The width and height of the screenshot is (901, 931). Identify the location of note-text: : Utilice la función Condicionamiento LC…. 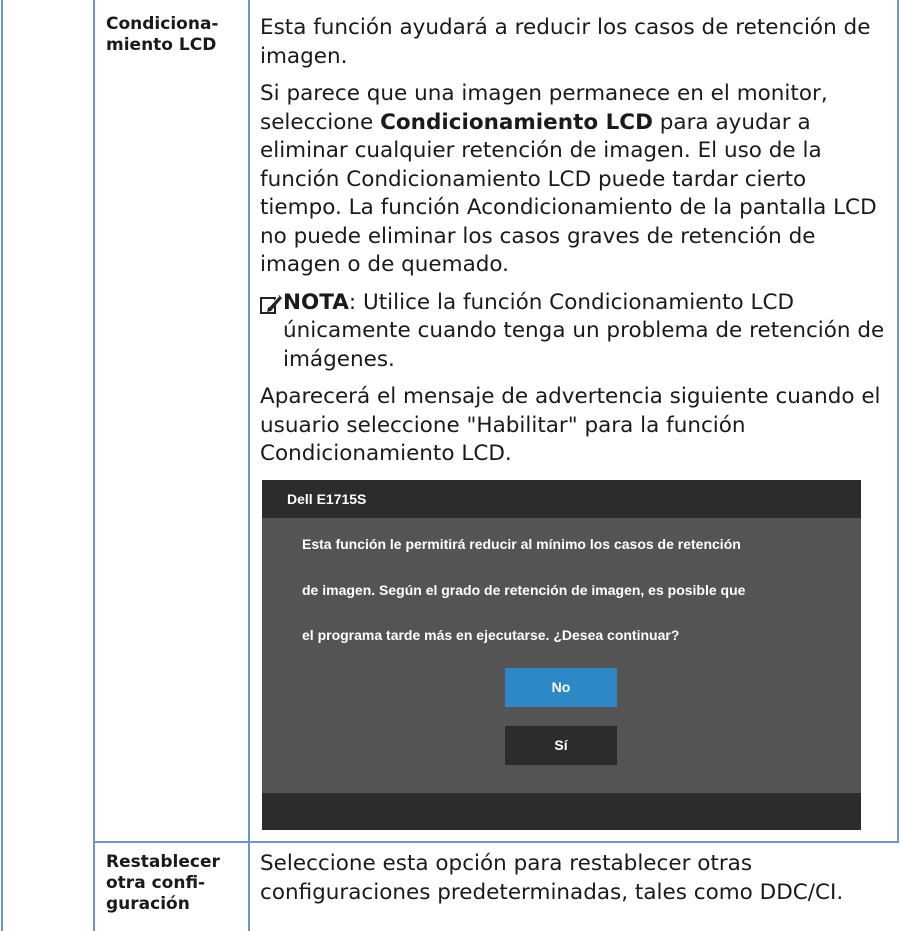
(584, 330).